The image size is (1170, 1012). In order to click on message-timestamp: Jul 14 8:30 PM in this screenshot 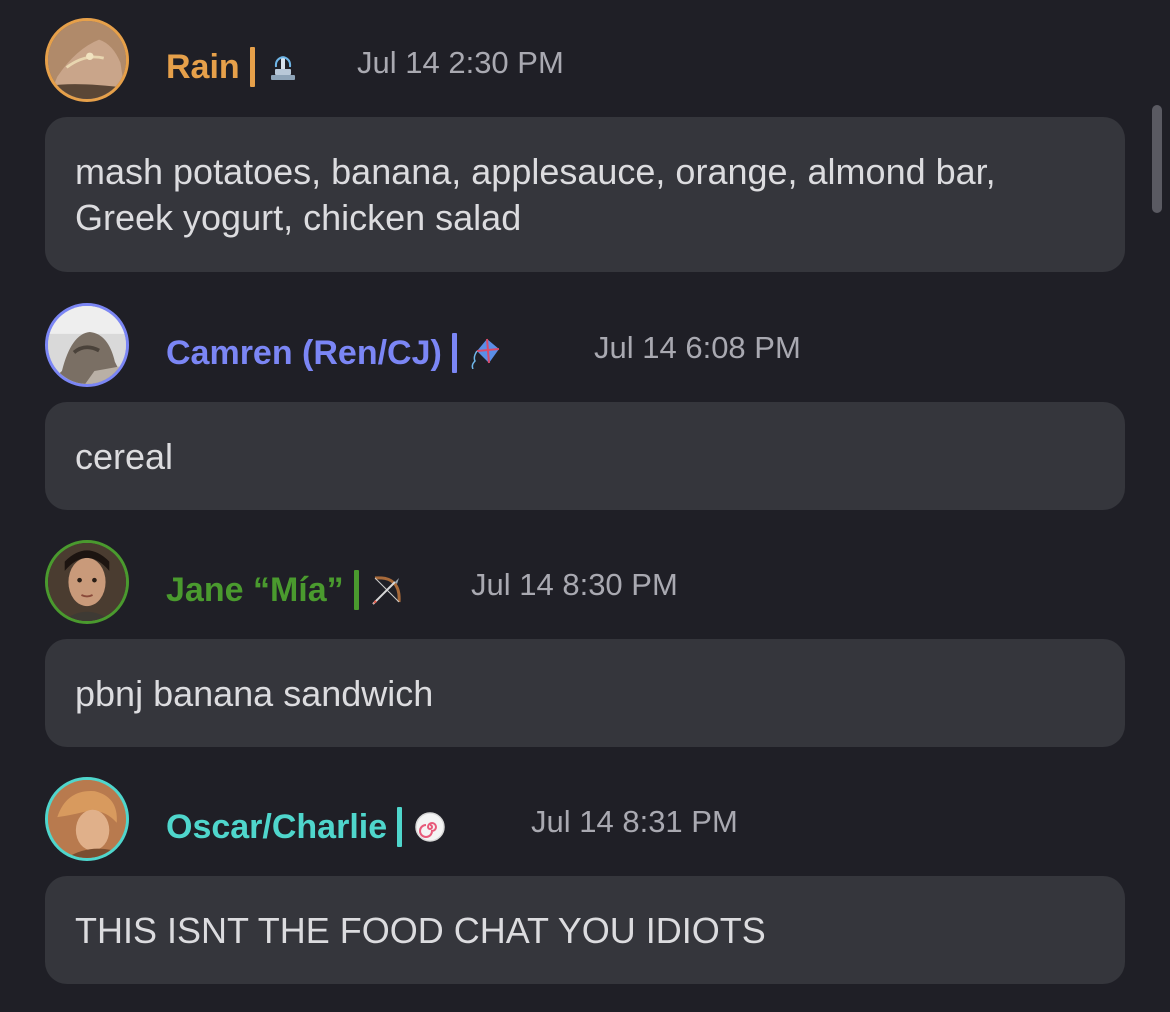, I will do `click(574, 584)`.